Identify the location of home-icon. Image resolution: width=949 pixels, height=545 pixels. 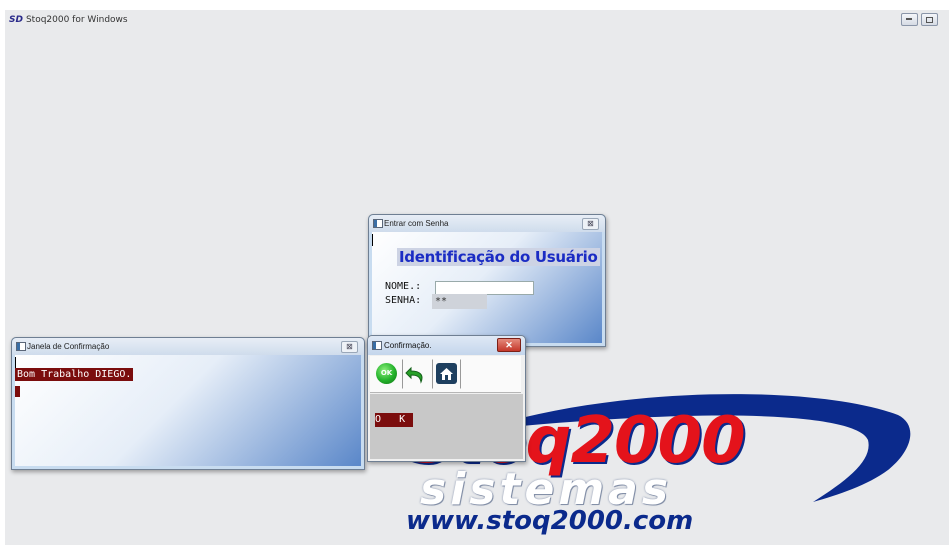
(446, 373).